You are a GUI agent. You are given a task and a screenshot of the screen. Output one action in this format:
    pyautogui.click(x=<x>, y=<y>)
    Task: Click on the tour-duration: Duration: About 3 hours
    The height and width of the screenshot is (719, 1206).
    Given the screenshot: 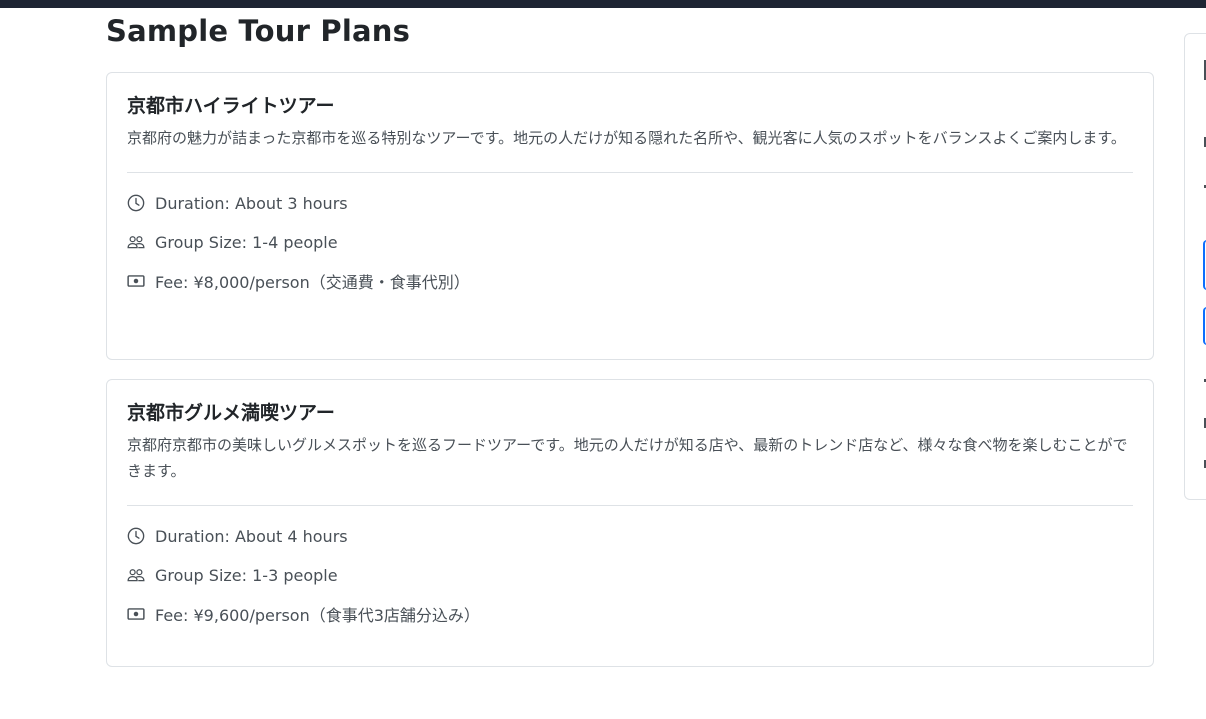 What is the action you would take?
    pyautogui.click(x=630, y=203)
    